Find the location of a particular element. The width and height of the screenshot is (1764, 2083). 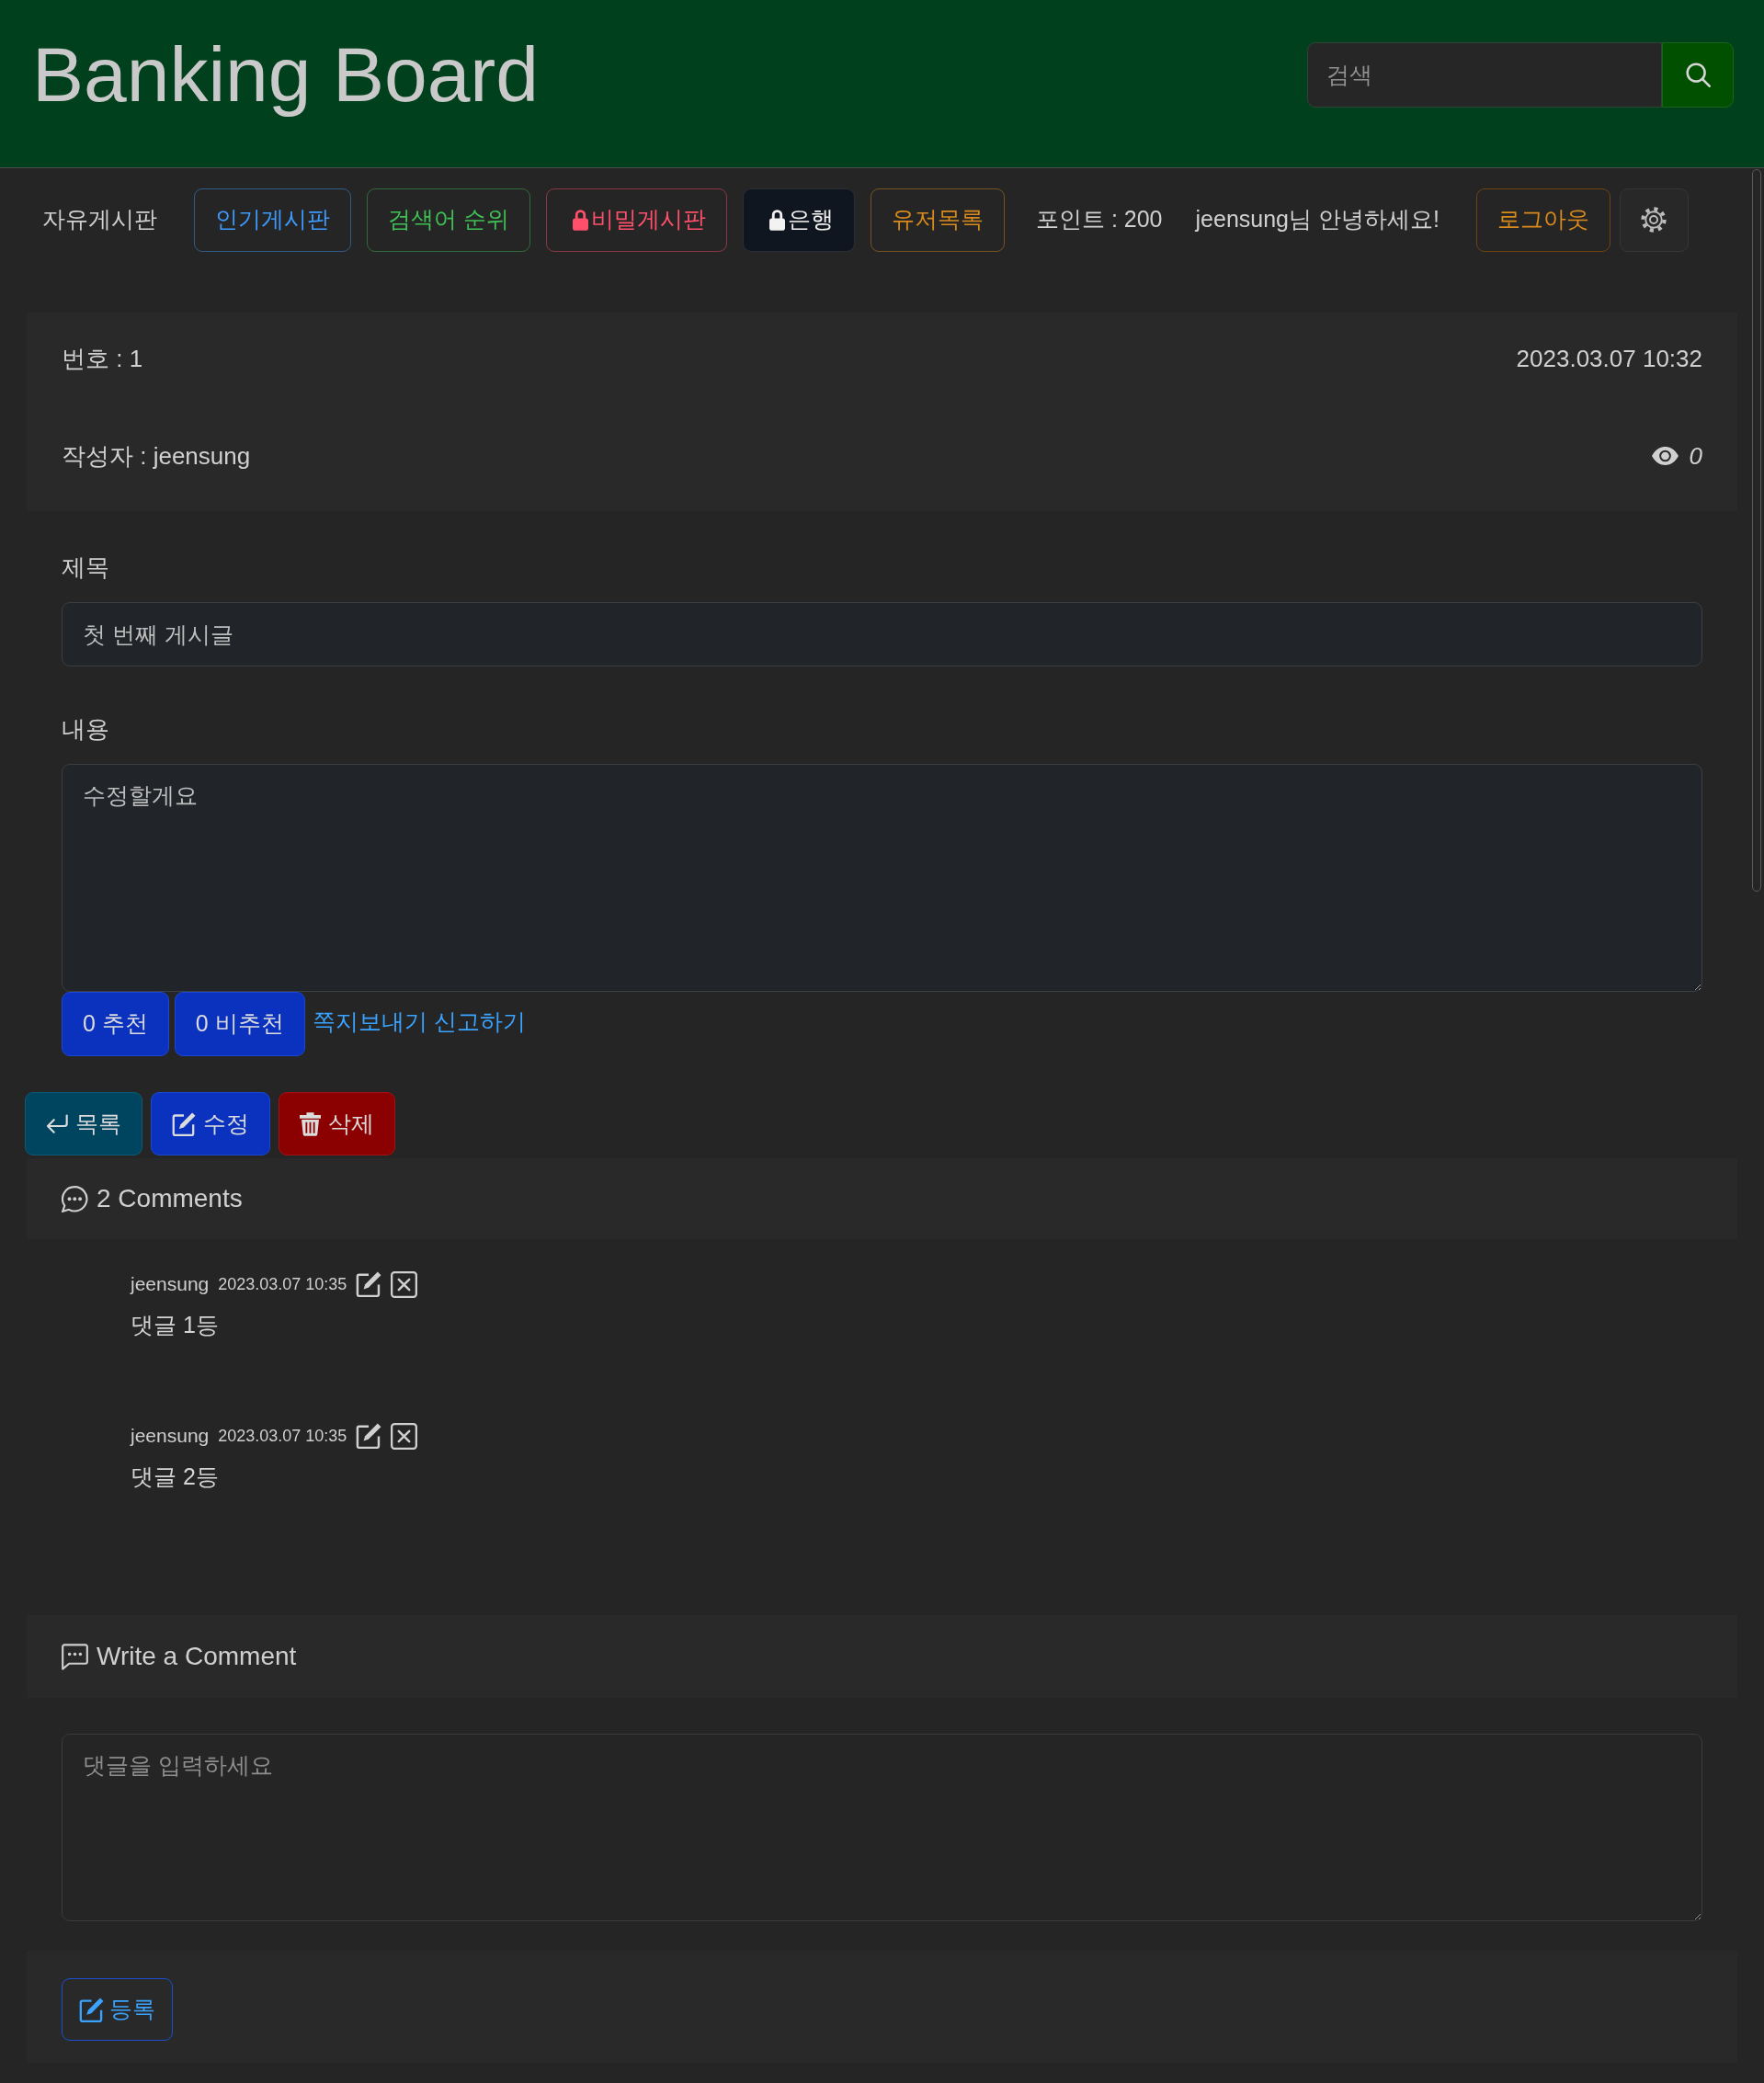

settings-button is located at coordinates (1654, 220).